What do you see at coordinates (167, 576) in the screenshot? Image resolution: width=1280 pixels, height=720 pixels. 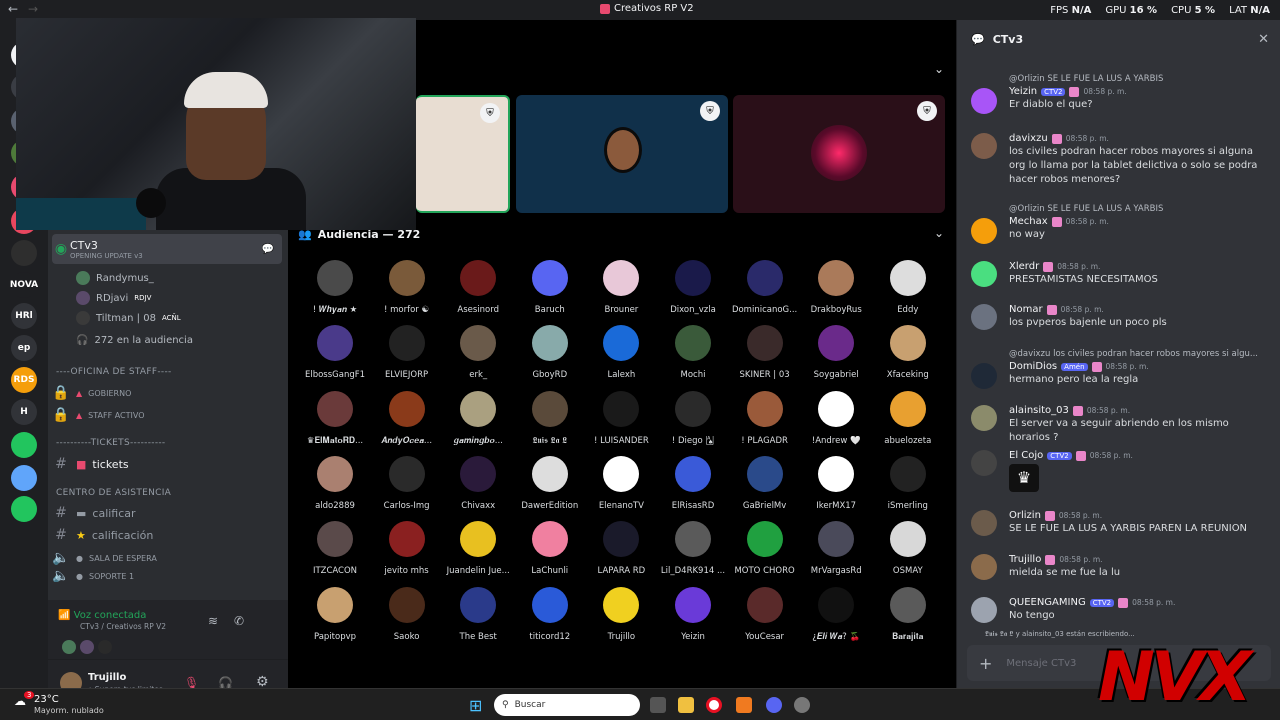 I see `channel-soporte: 🔈 ● SOPORTE 1` at bounding box center [167, 576].